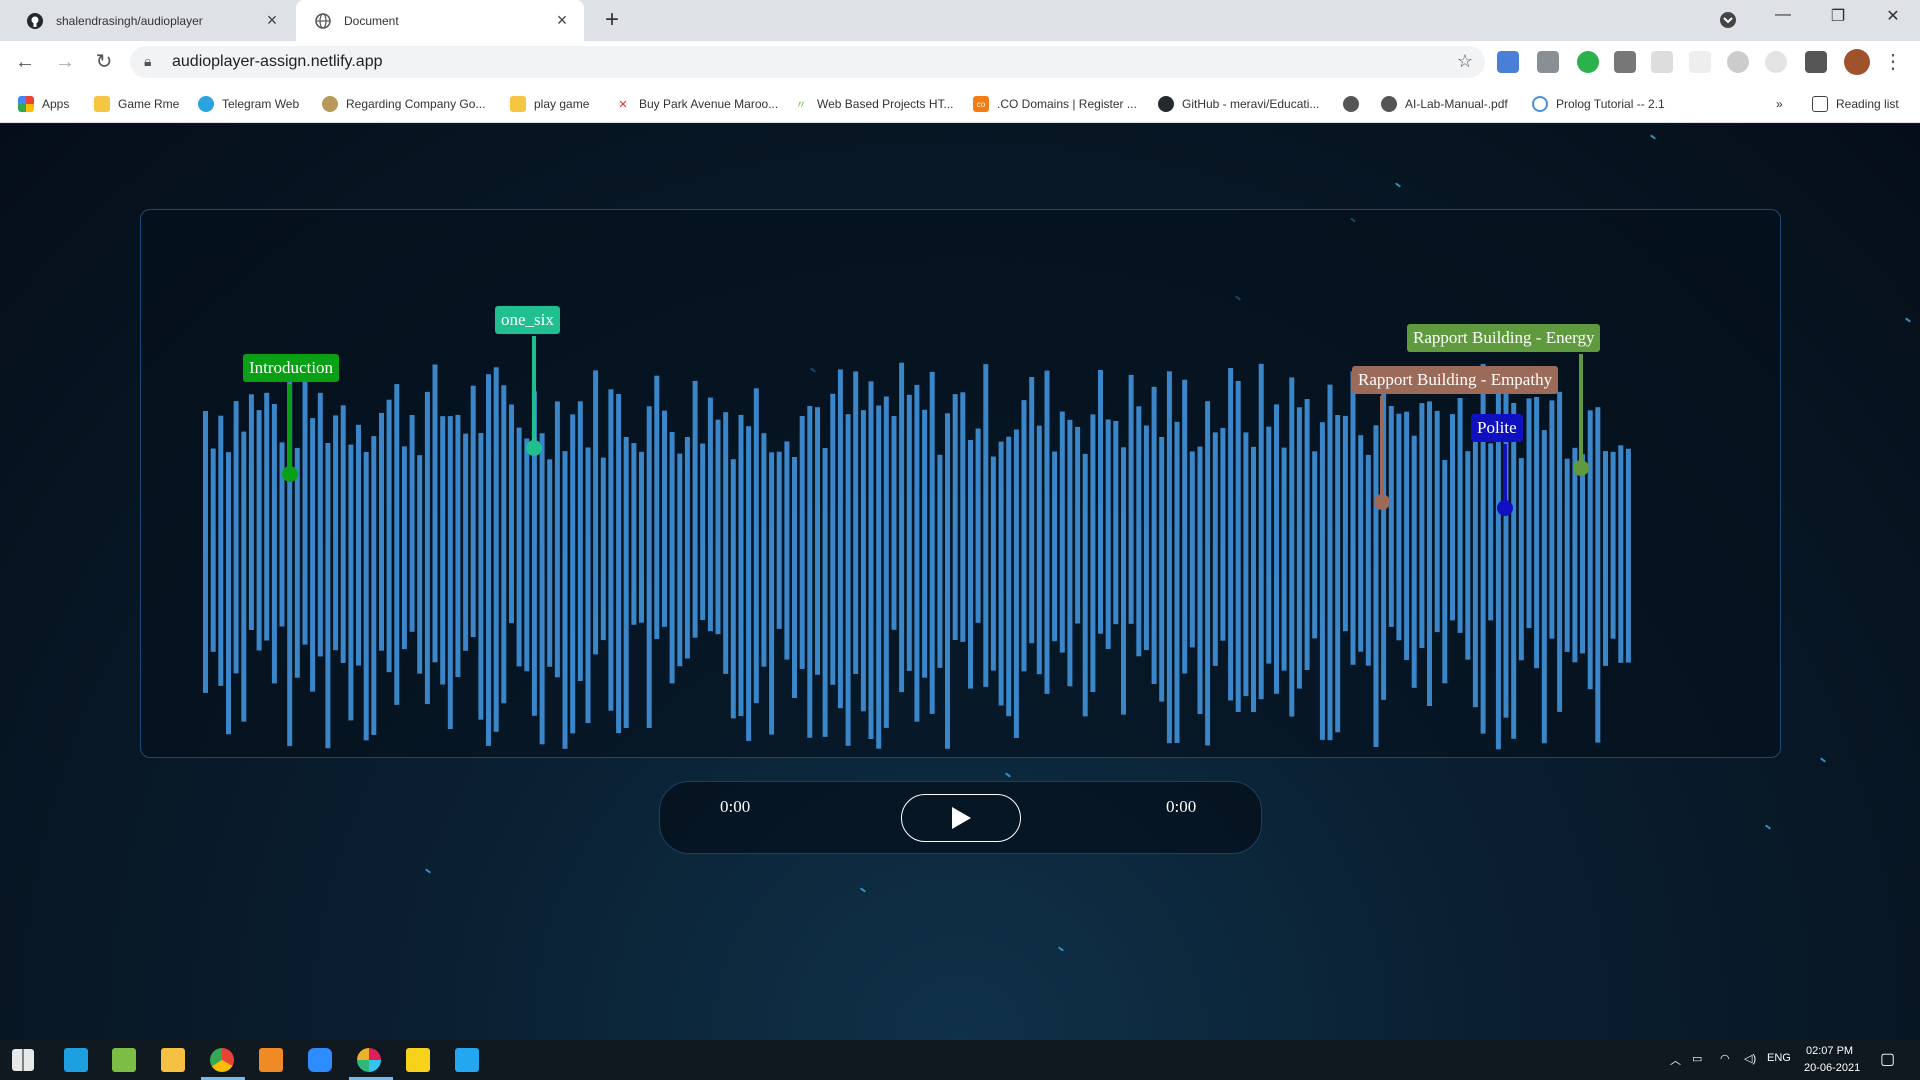  Describe the element at coordinates (1816, 62) in the screenshot. I see `puzzle-icon` at that location.